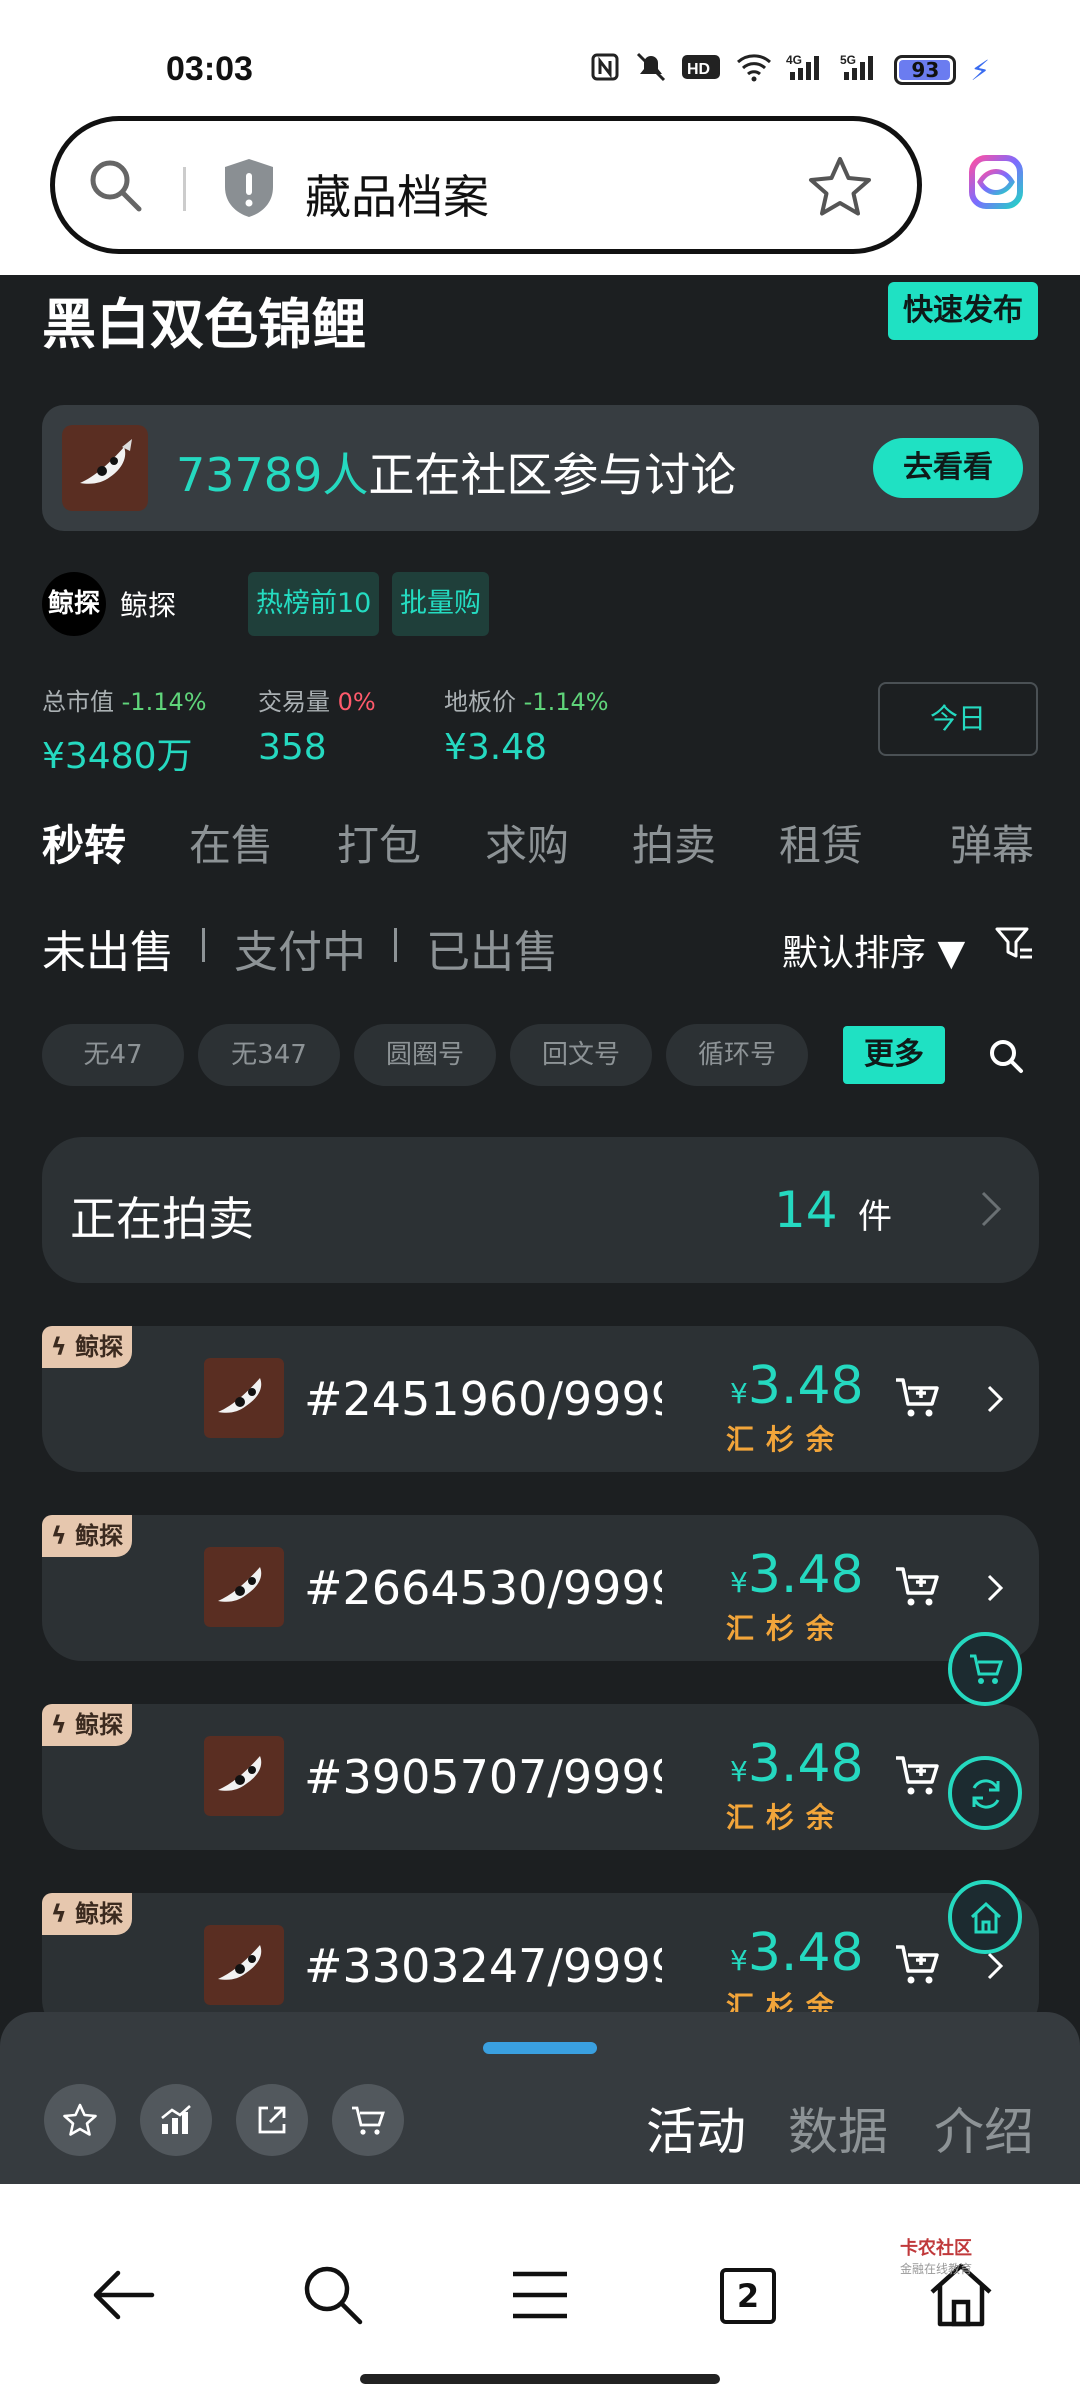 Image resolution: width=1080 pixels, height=2400 pixels. I want to click on chip-no-347: 无347, so click(269, 1055).